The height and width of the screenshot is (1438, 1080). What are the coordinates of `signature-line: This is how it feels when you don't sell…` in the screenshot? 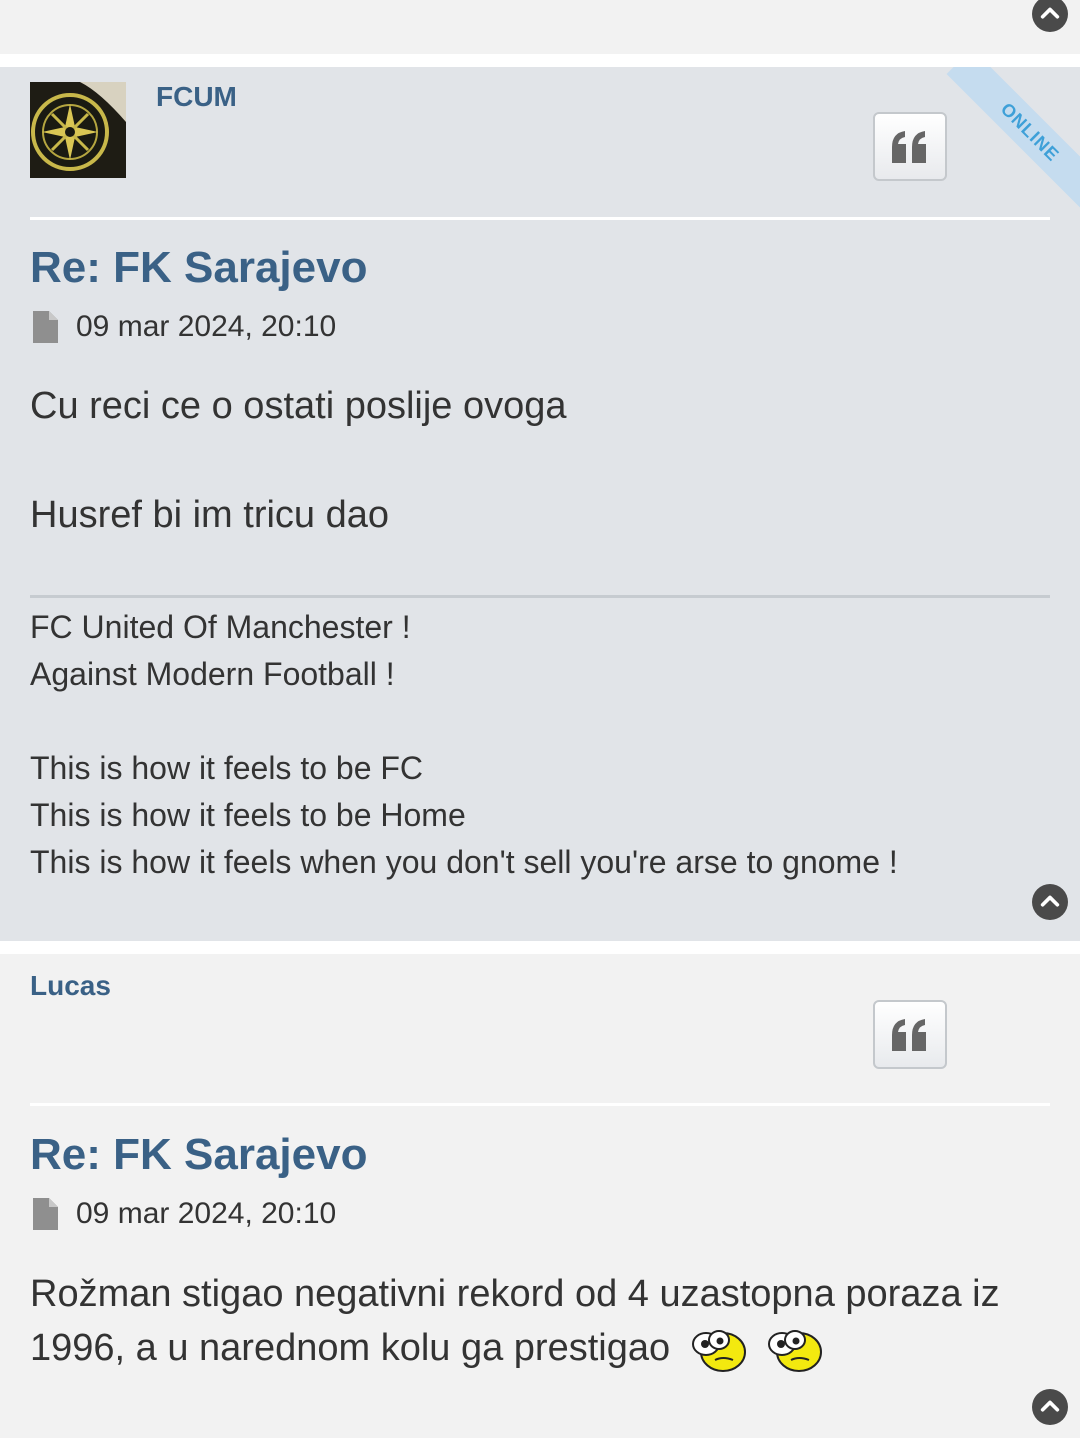 It's located at (464, 862).